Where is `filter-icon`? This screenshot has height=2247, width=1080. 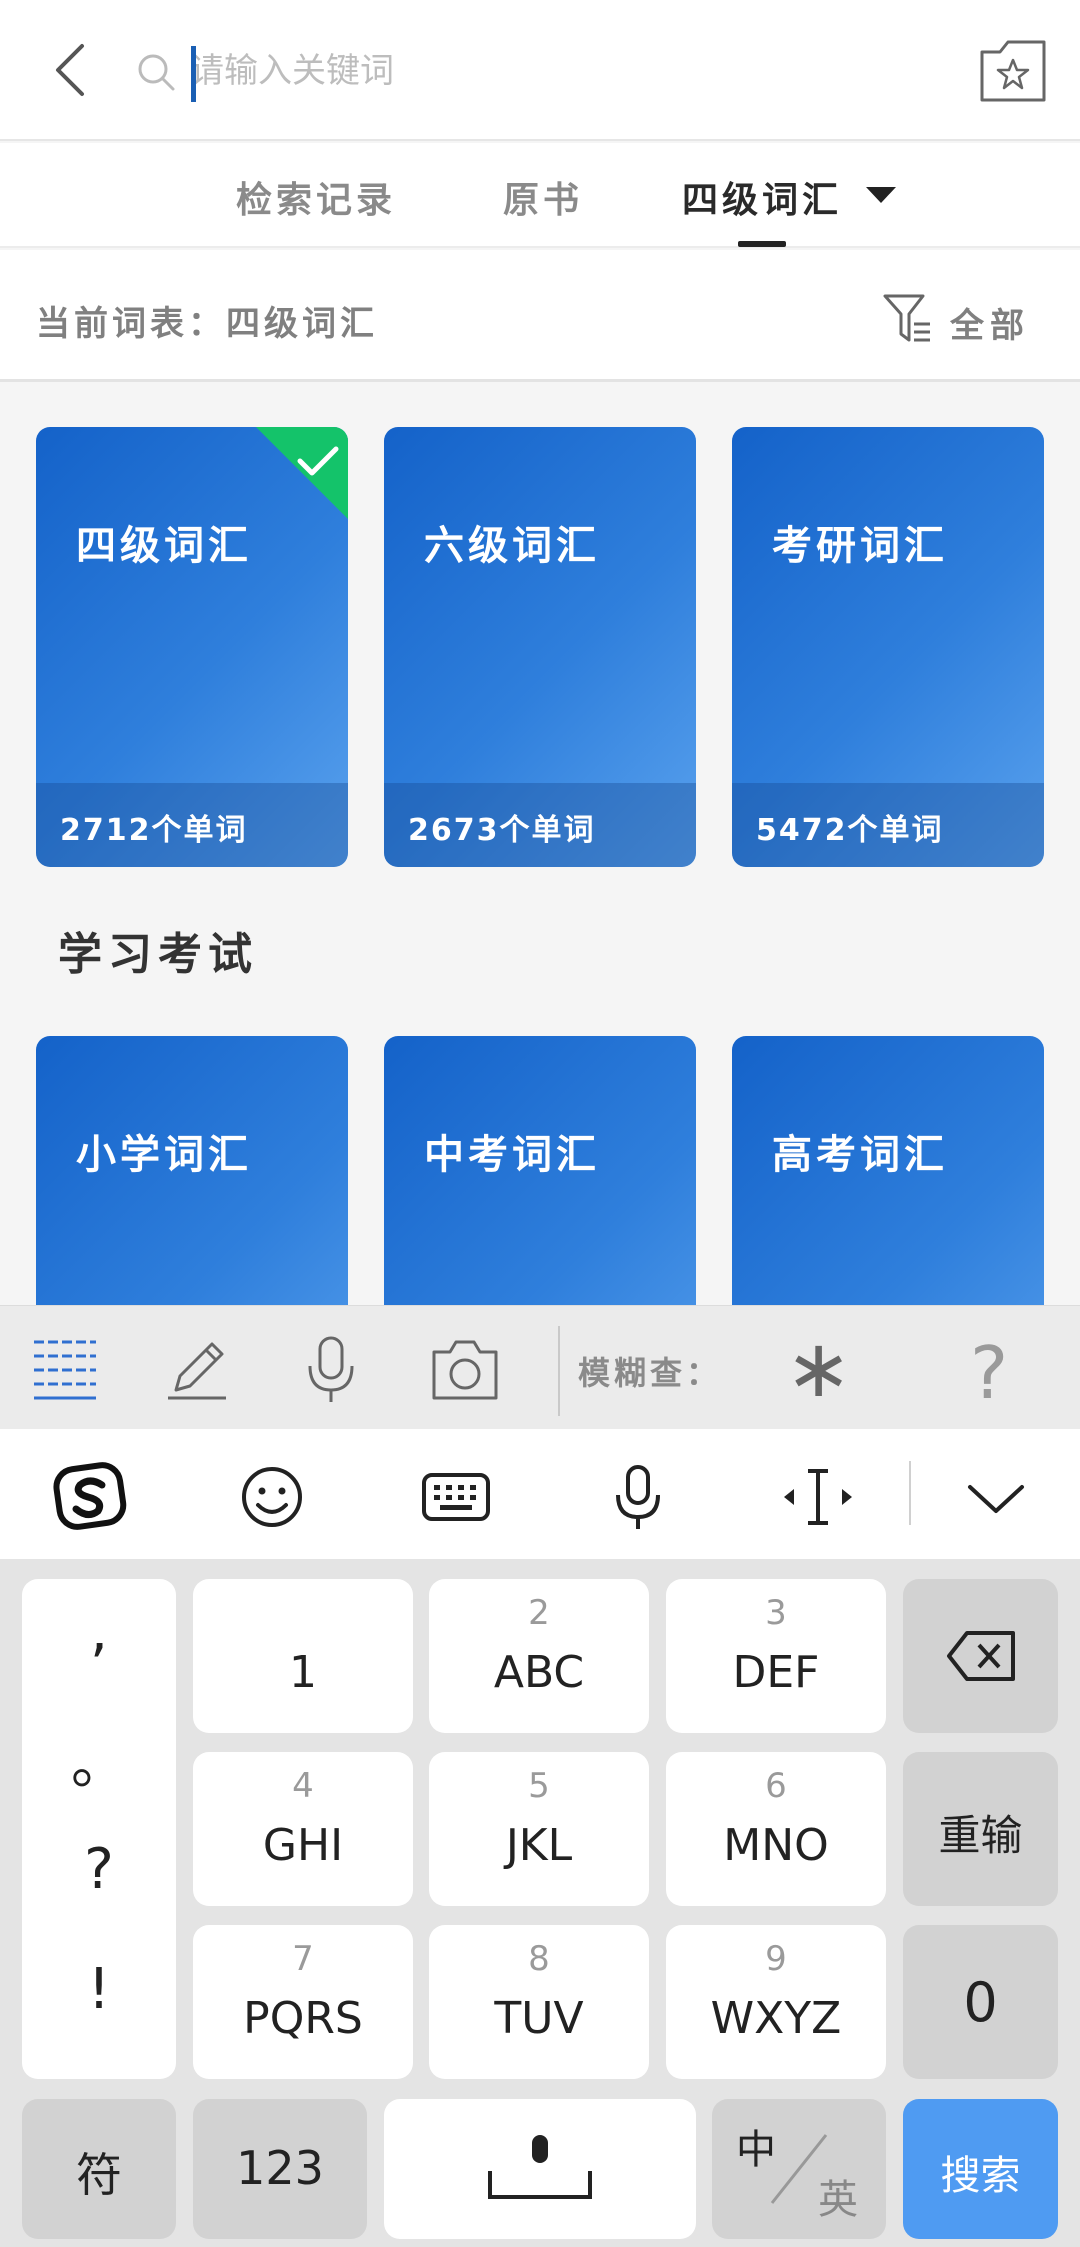 filter-icon is located at coordinates (907, 319).